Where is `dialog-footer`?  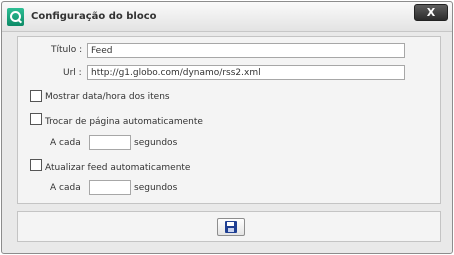 dialog-footer is located at coordinates (229, 226).